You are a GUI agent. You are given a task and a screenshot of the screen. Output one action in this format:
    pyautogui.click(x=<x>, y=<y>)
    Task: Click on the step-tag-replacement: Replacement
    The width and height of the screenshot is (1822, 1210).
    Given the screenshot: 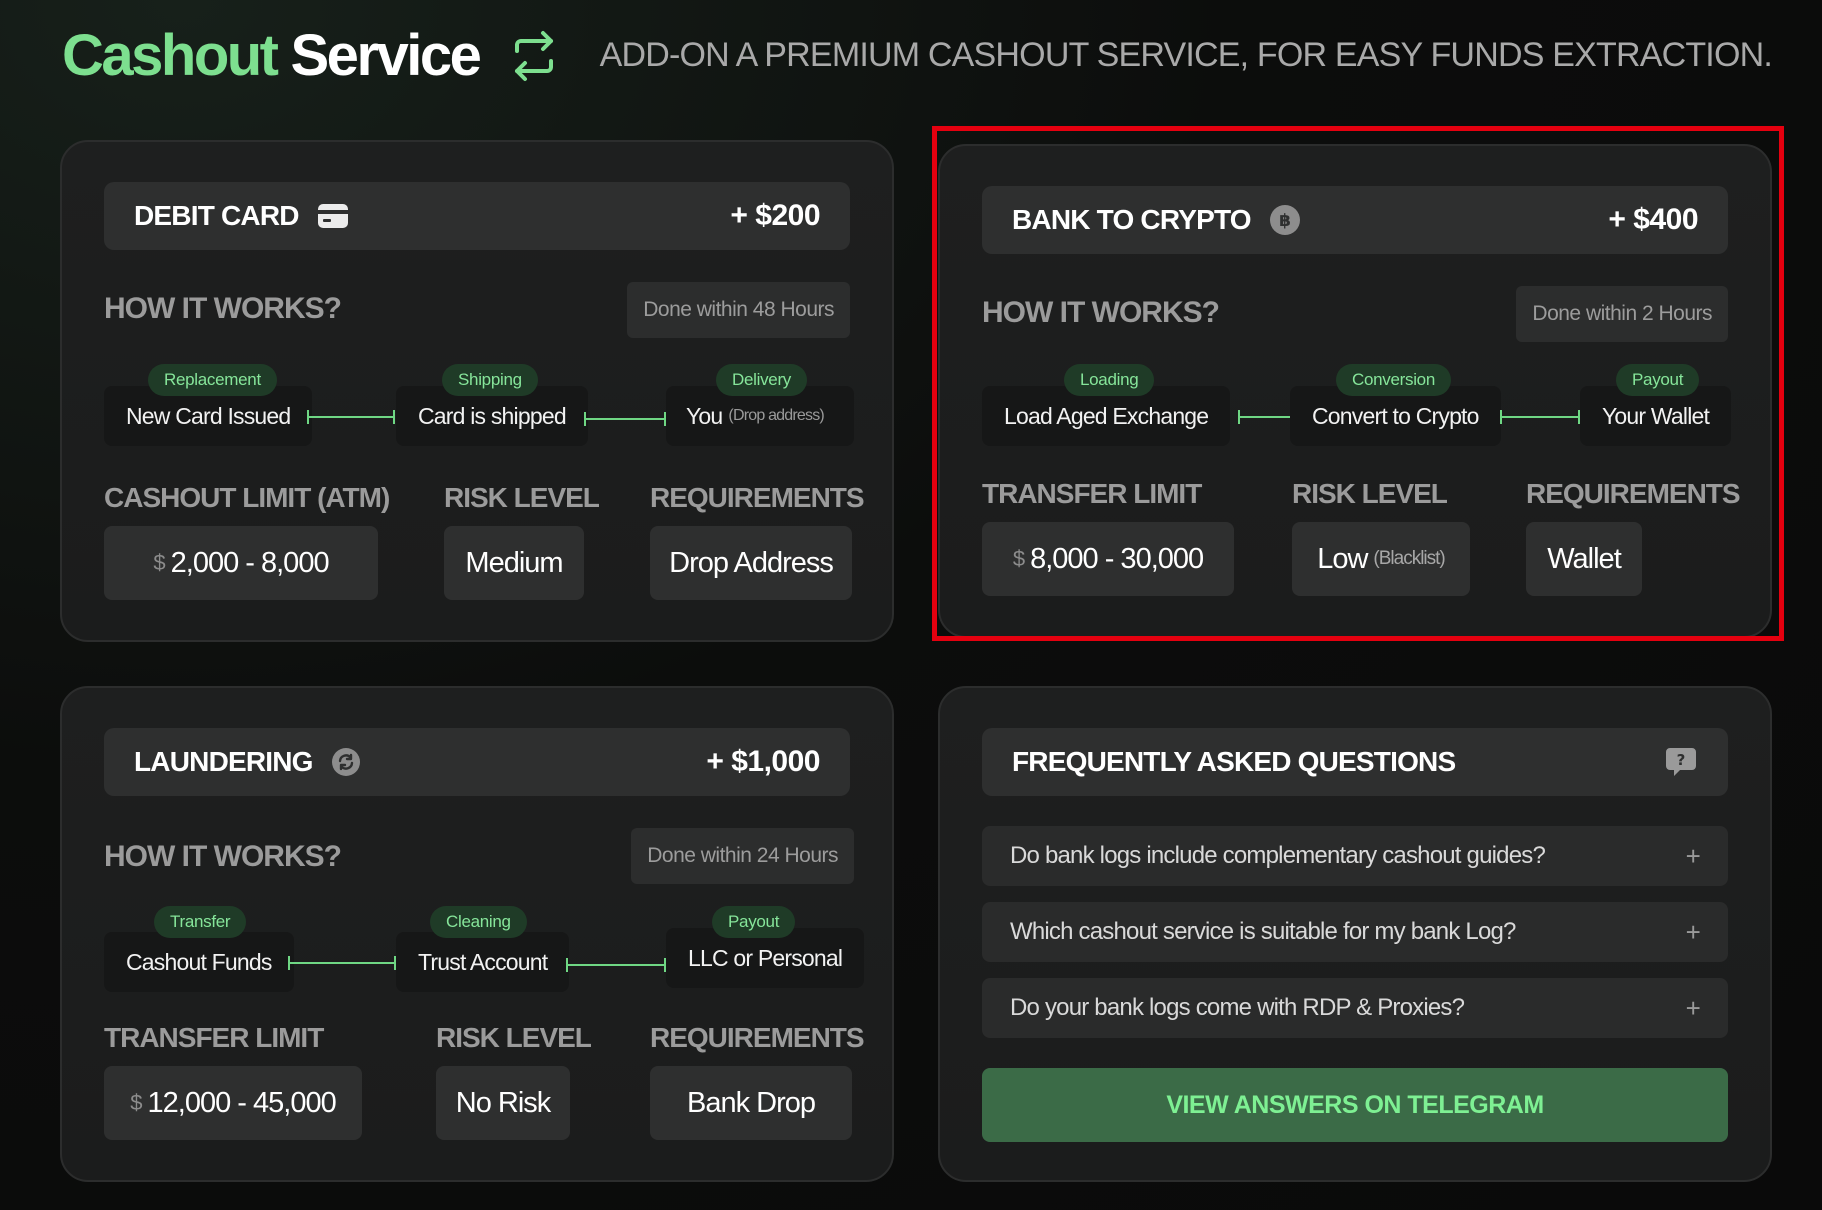 What is the action you would take?
    pyautogui.click(x=212, y=380)
    